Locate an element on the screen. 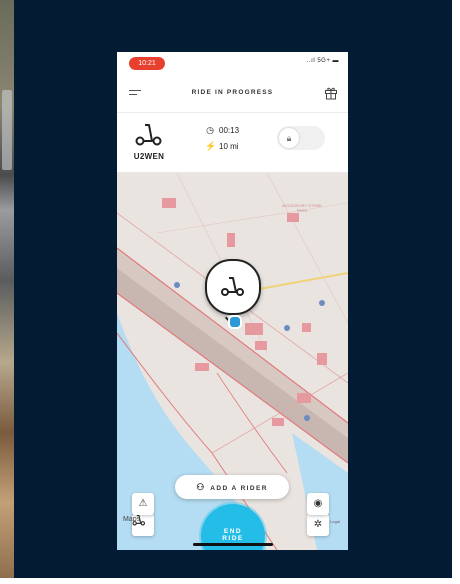 Image resolution: width=460 pixels, height=584 pixels. ride-distance: ⚡ 10 mi is located at coordinates (222, 146).